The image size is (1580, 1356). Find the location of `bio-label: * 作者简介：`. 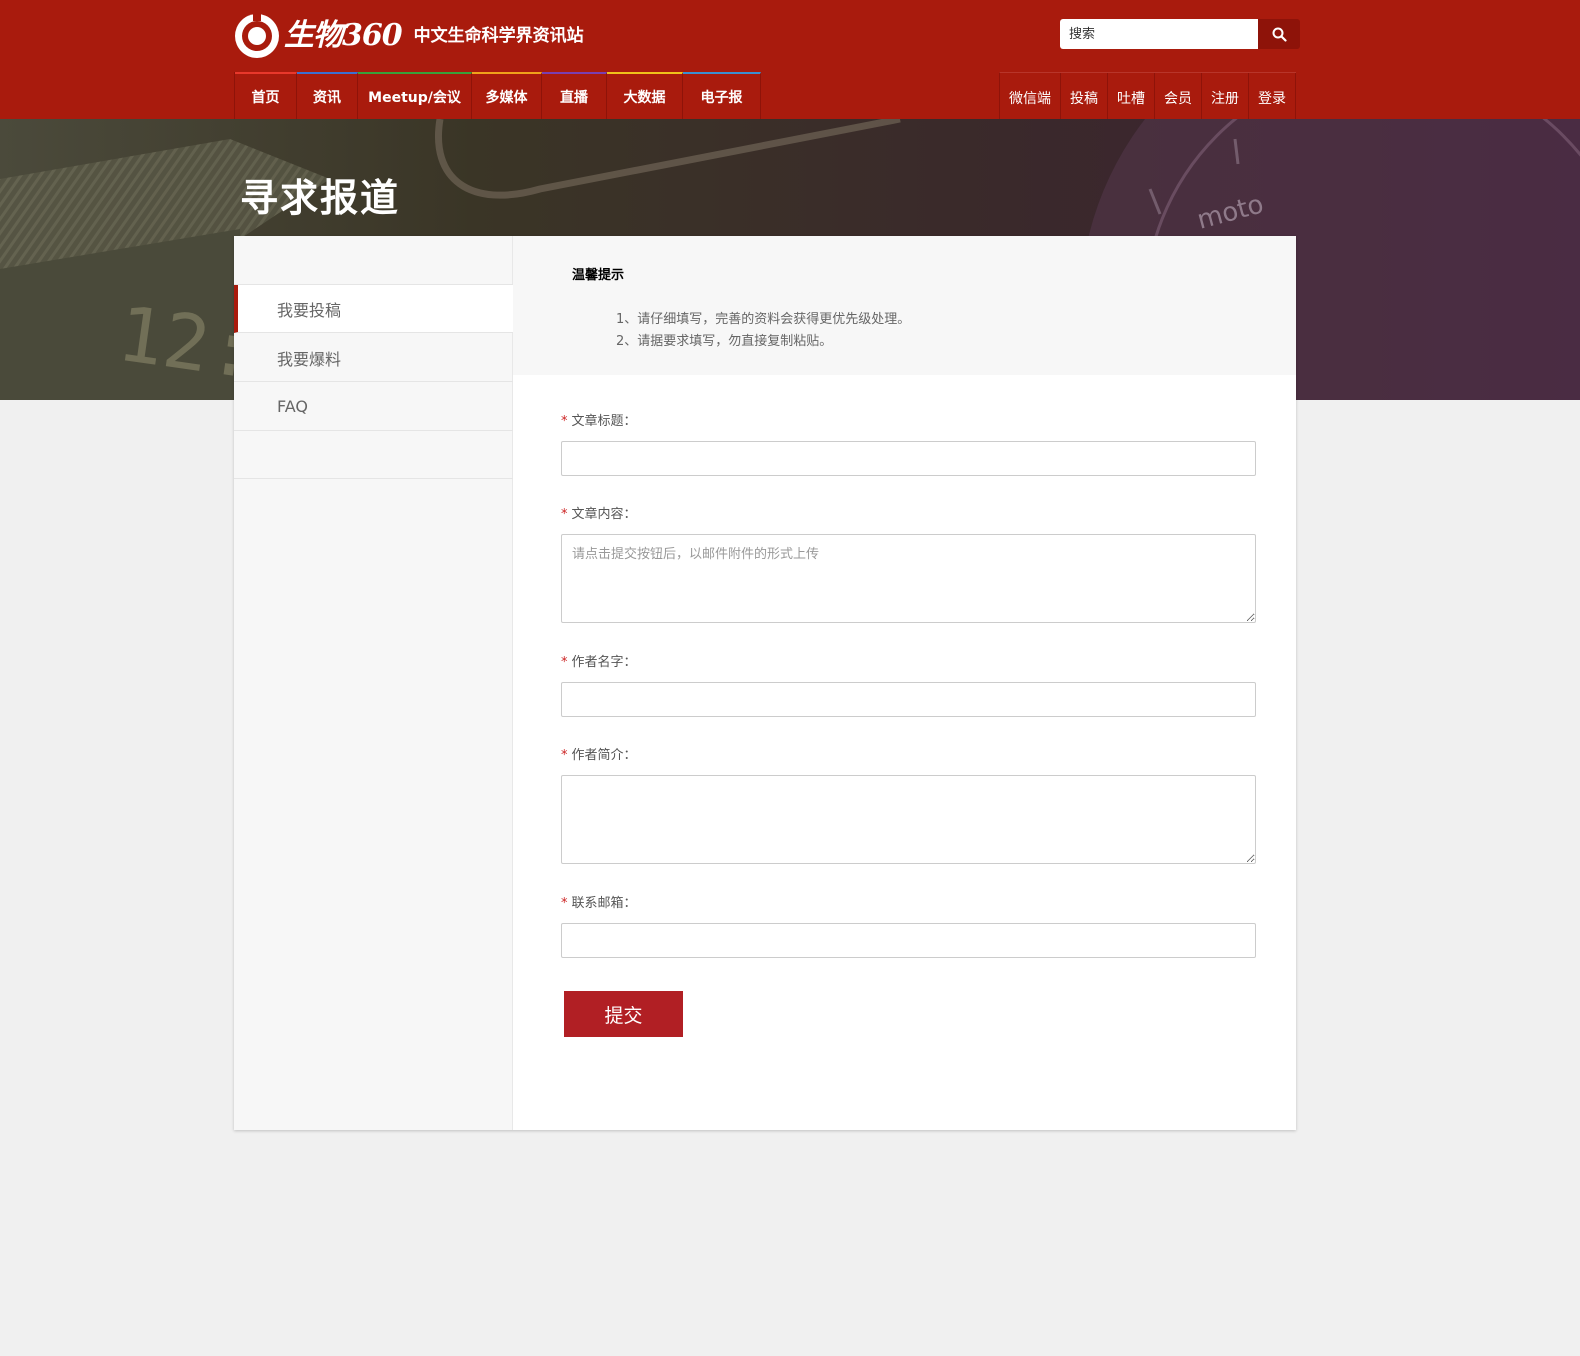

bio-label: * 作者简介： is located at coordinates (599, 753).